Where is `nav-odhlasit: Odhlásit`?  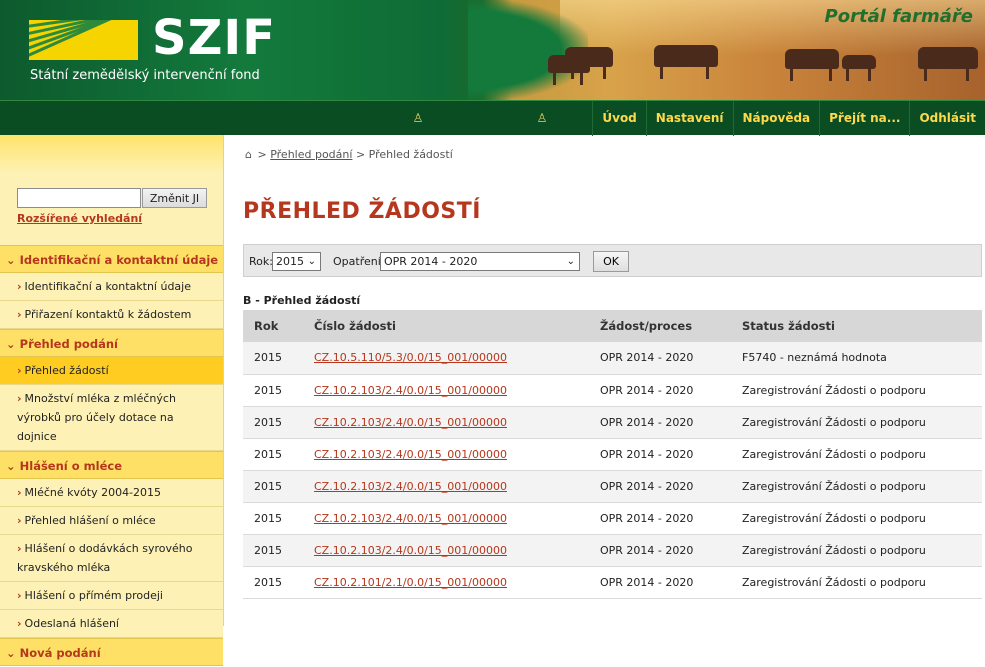
nav-odhlasit: Odhlásit is located at coordinates (947, 118).